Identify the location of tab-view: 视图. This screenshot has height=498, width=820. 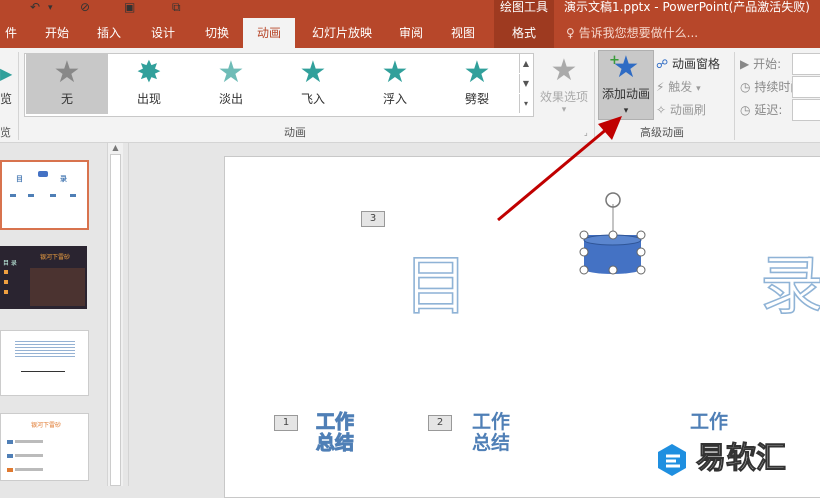
(463, 33).